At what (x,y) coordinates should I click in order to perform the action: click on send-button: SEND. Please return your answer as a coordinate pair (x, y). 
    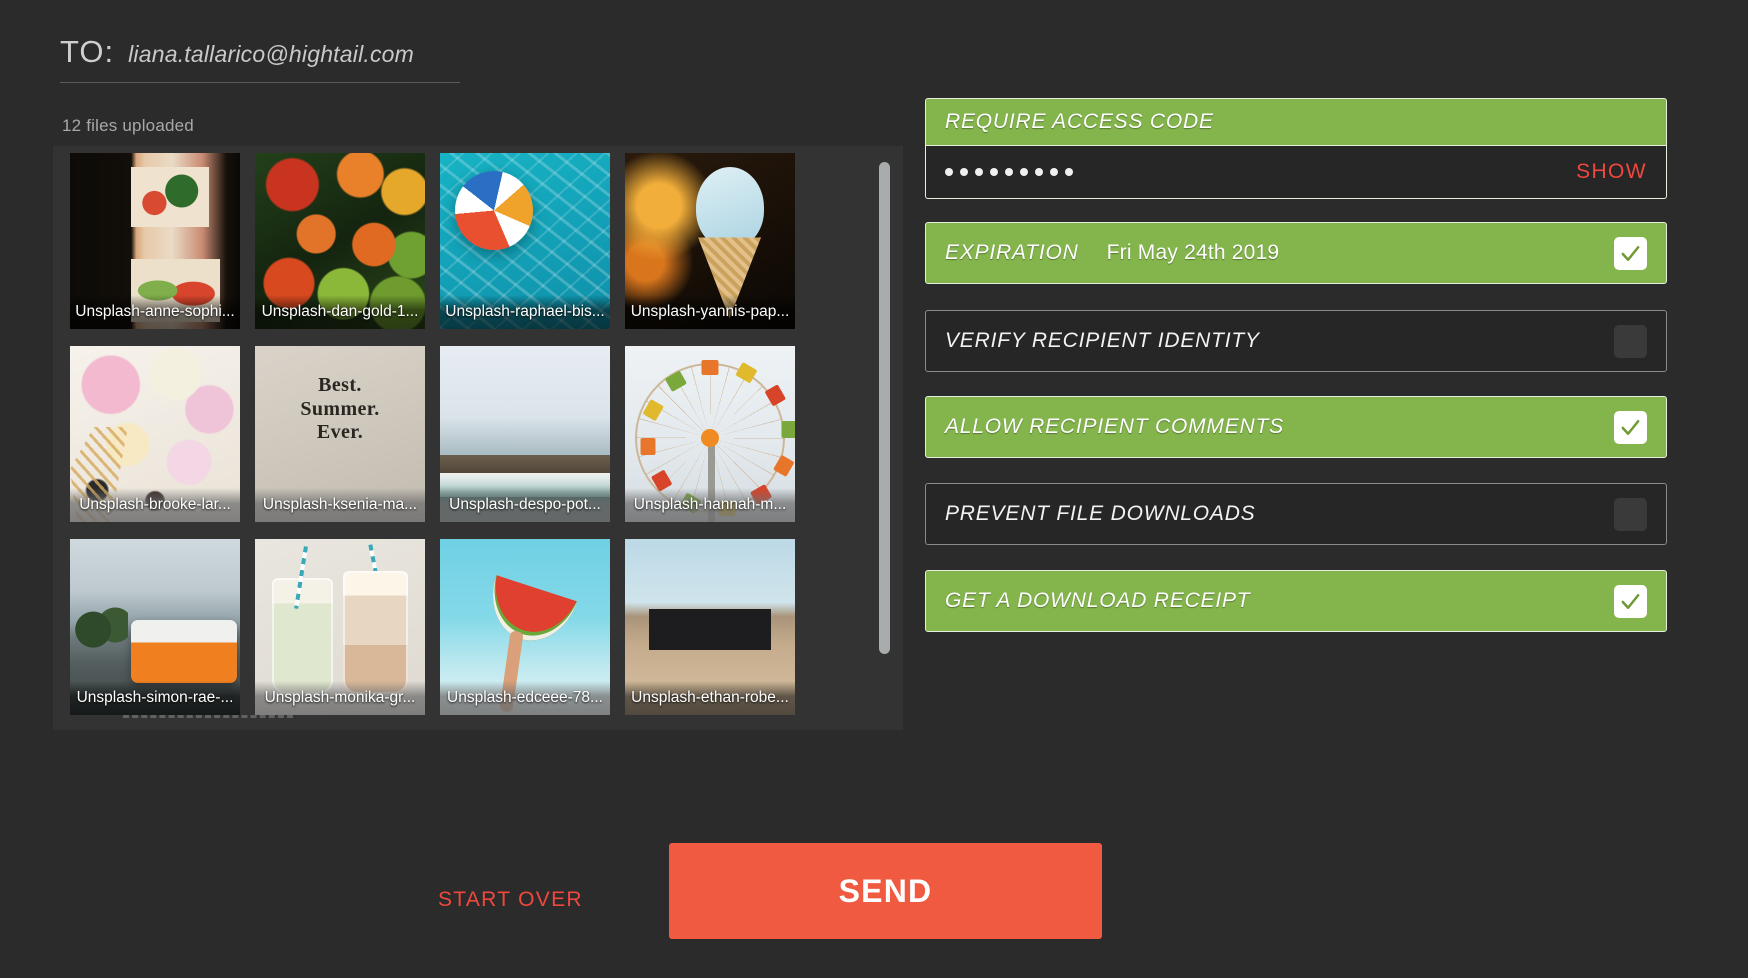
    Looking at the image, I should click on (885, 891).